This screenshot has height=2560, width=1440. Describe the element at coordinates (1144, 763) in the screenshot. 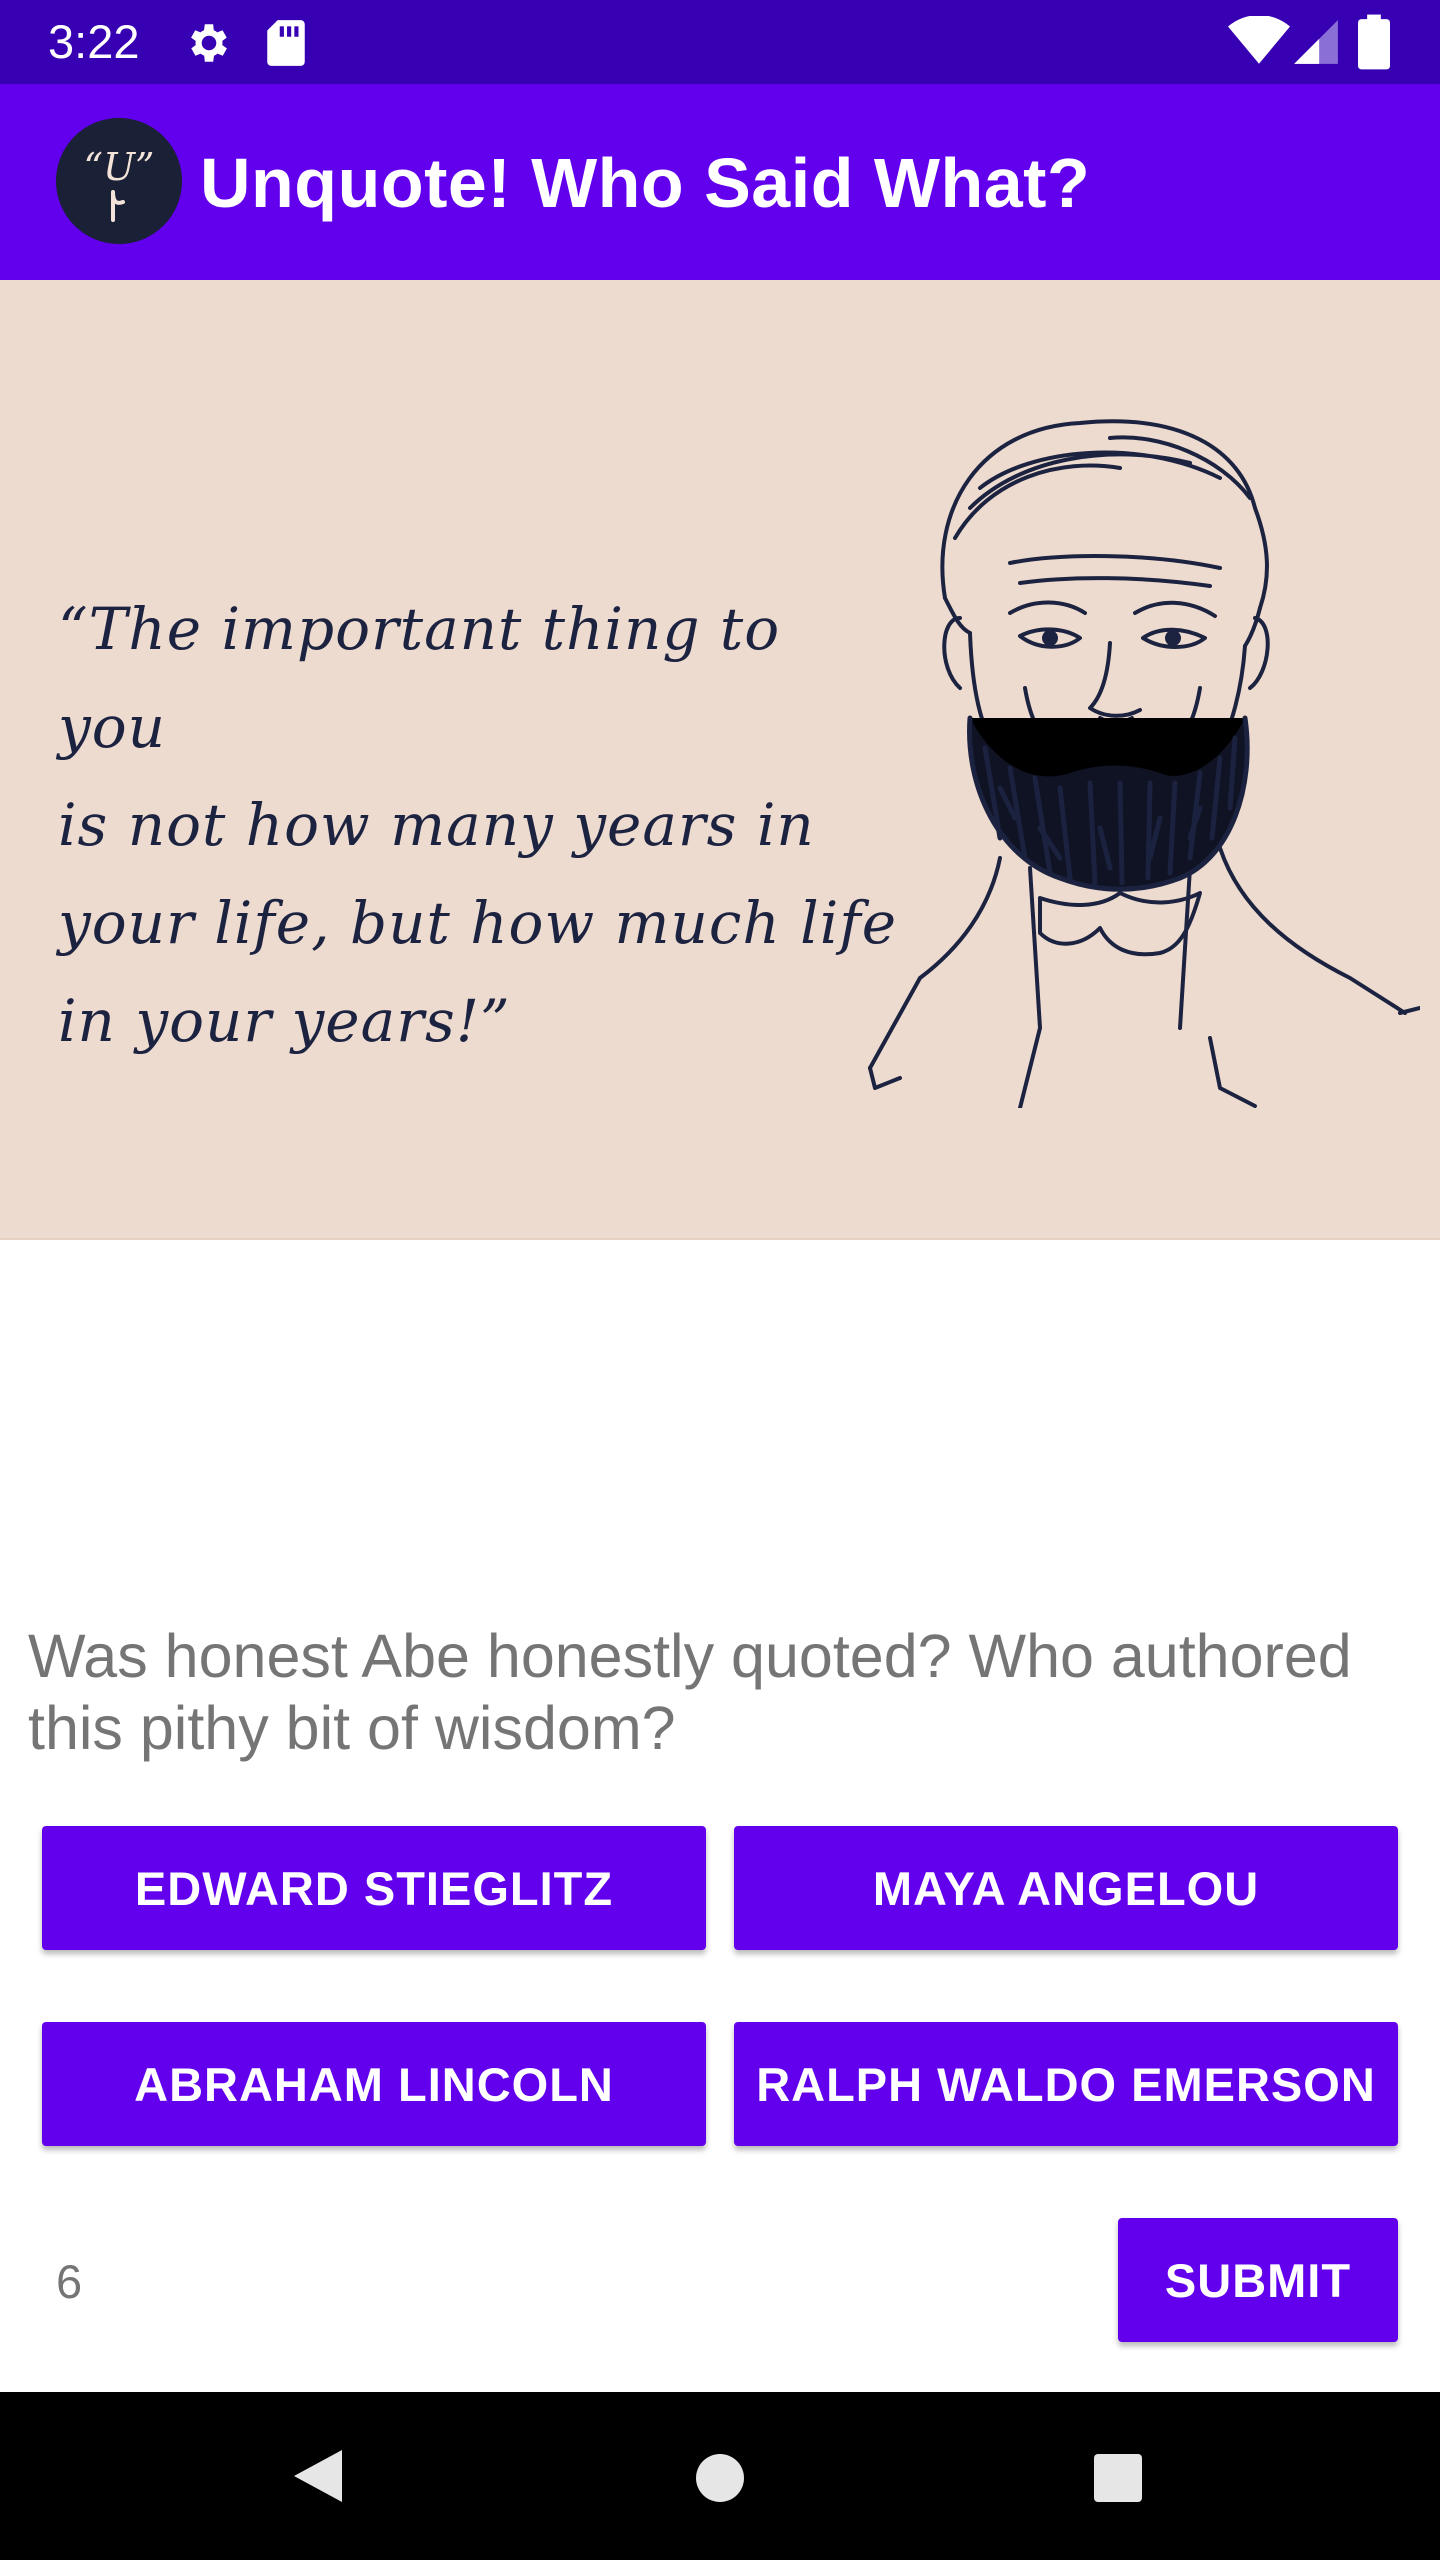

I see `lincoln-portrait-illustration` at that location.